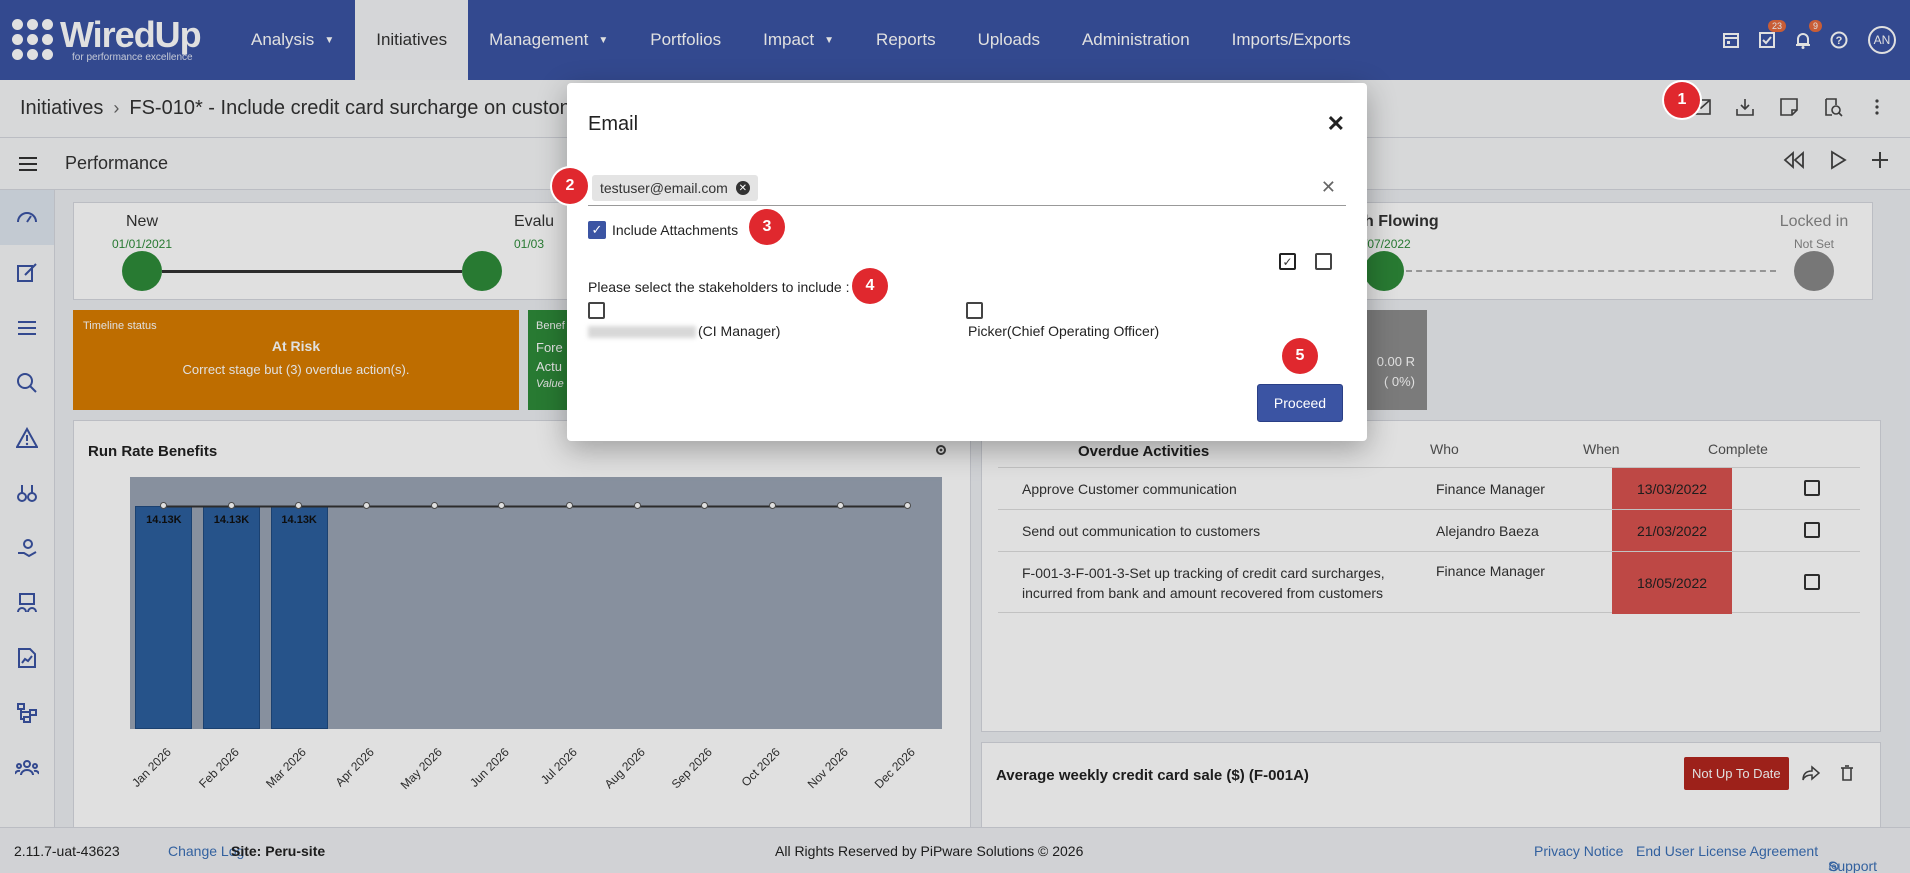  I want to click on dialog-title: Email, so click(613, 124).